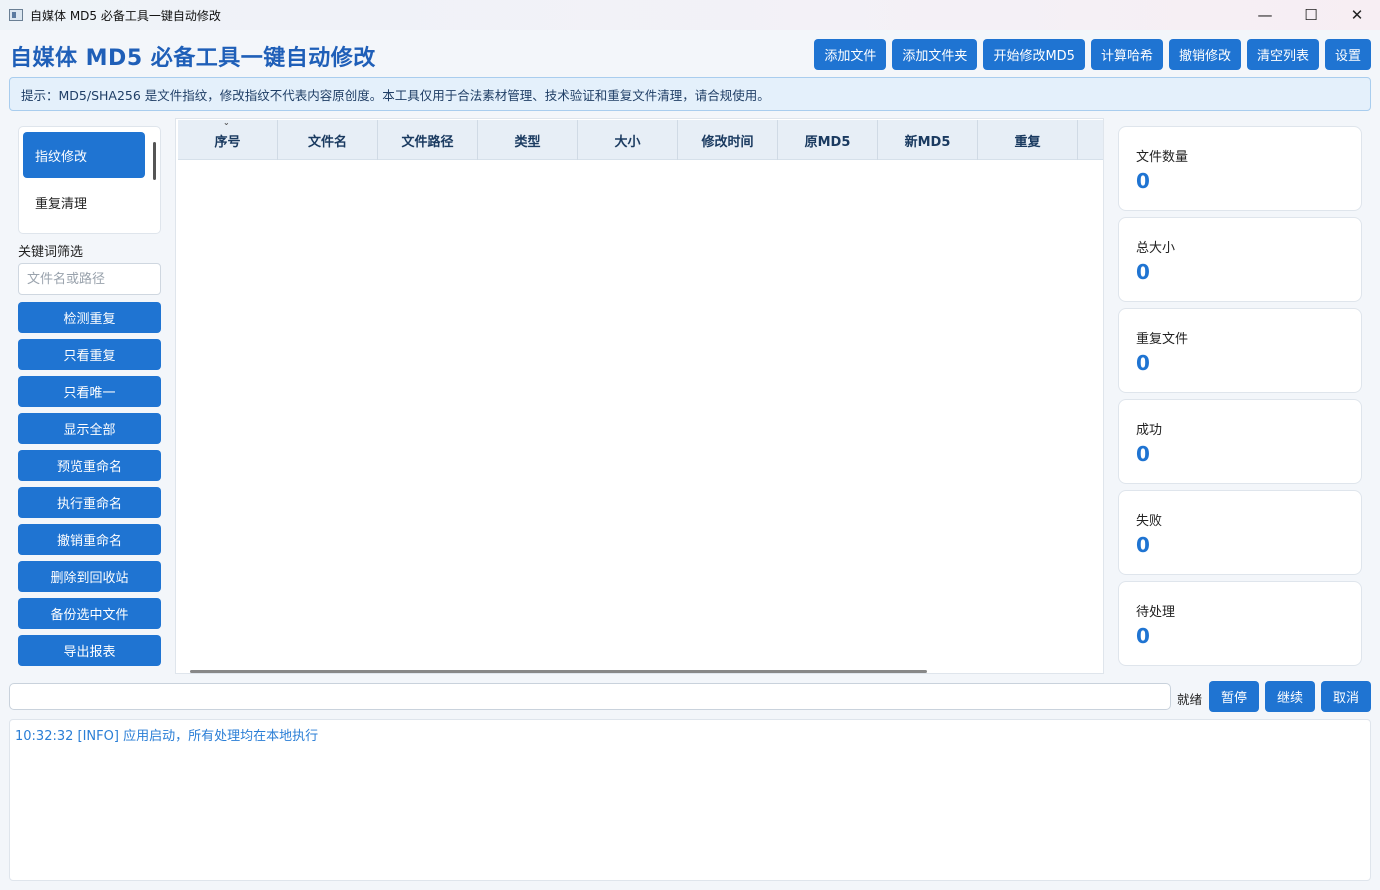 This screenshot has height=890, width=1380. Describe the element at coordinates (728, 140) in the screenshot. I see `column-header-modified-time: 修改时间` at that location.